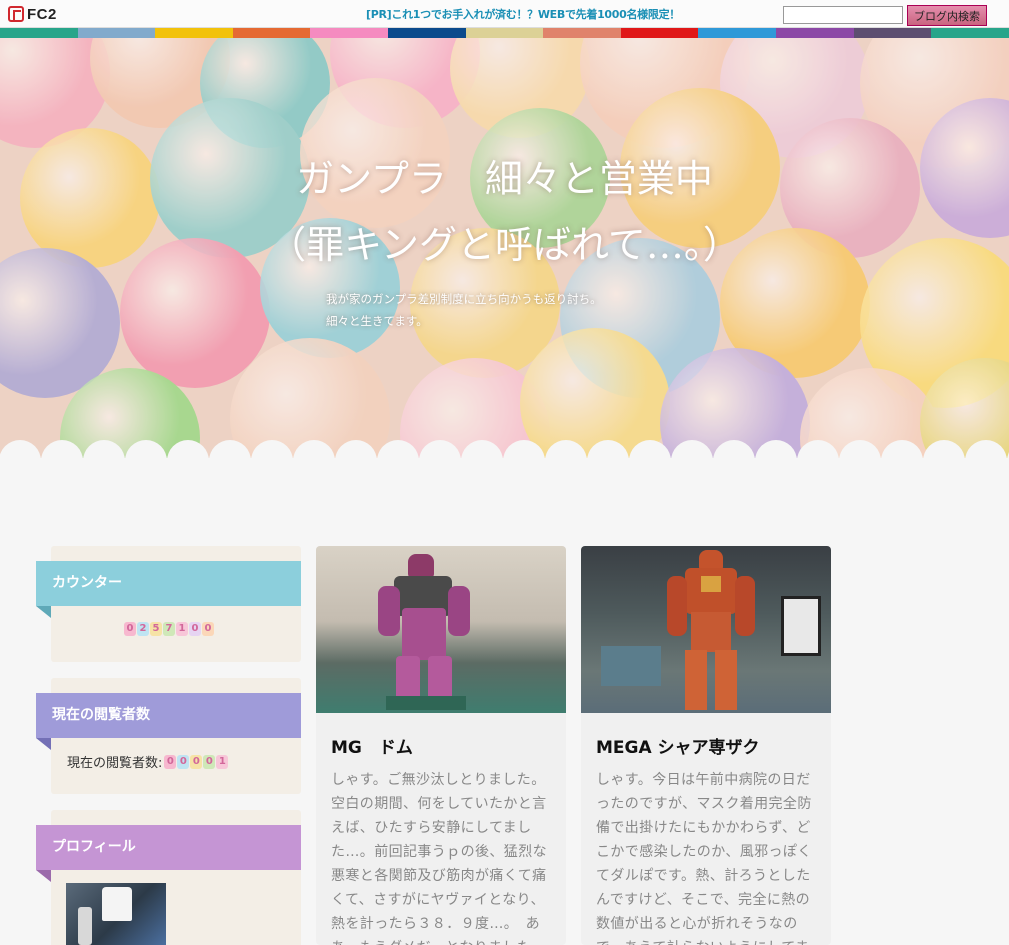 The height and width of the screenshot is (945, 1009). Describe the element at coordinates (42, 14) in the screenshot. I see `fc2-logo-text: FC2` at that location.